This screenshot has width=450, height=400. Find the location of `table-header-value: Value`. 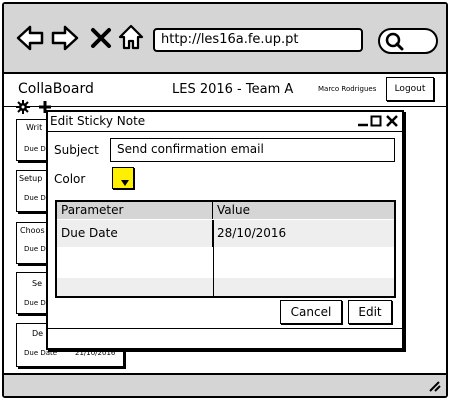

table-header-value: Value is located at coordinates (303, 210).